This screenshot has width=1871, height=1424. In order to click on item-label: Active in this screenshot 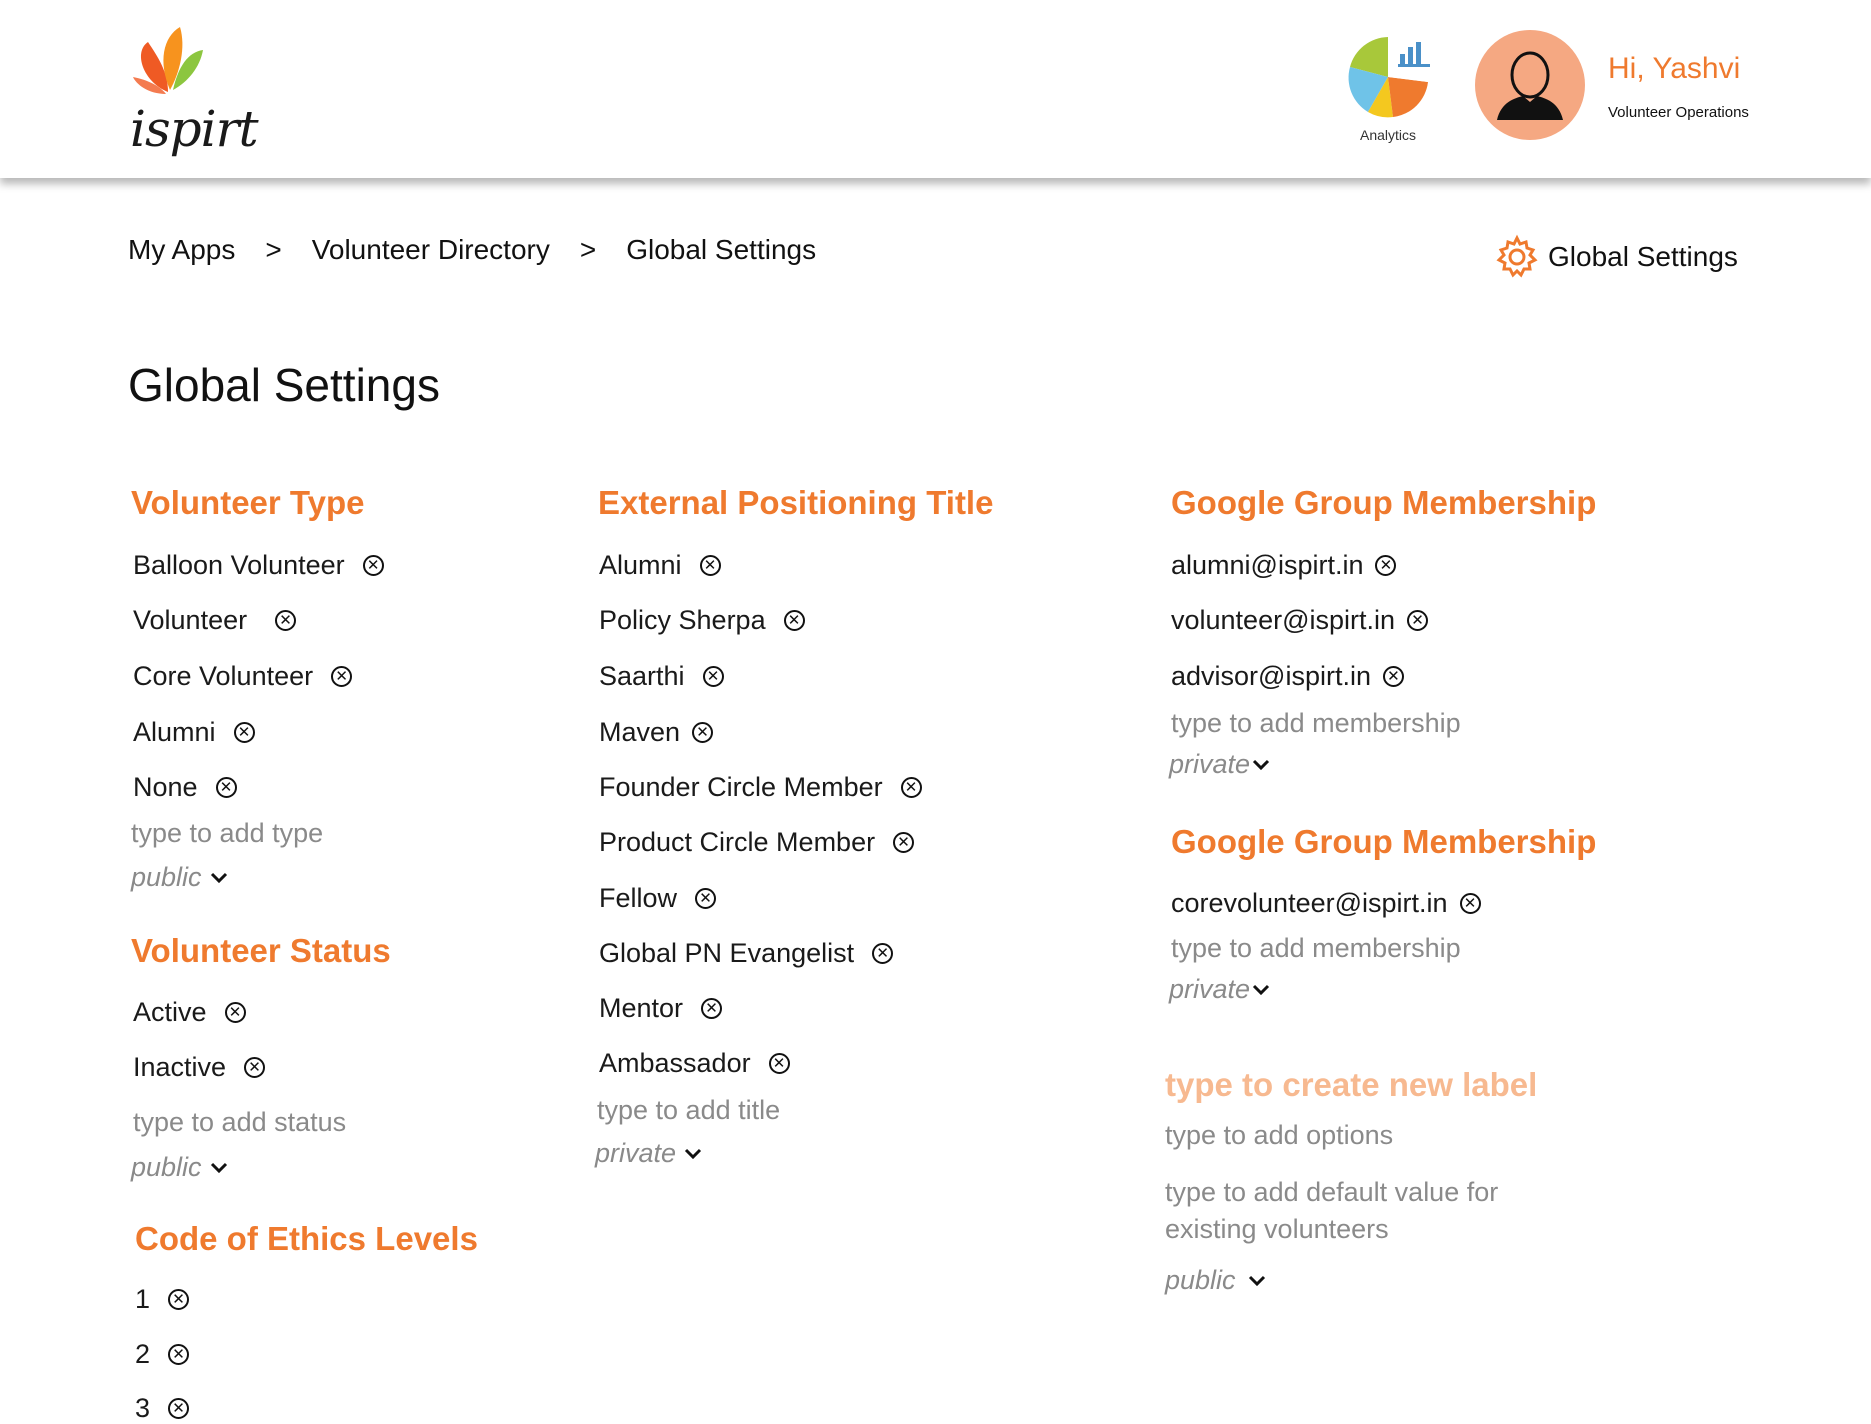, I will do `click(170, 1012)`.